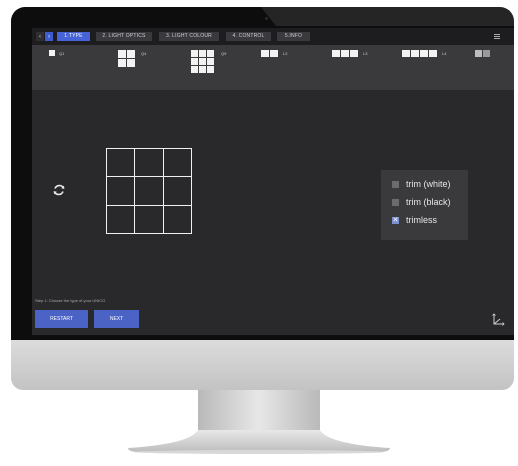 The height and width of the screenshot is (466, 518). What do you see at coordinates (144, 53) in the screenshot?
I see `type-option-label: Q4` at bounding box center [144, 53].